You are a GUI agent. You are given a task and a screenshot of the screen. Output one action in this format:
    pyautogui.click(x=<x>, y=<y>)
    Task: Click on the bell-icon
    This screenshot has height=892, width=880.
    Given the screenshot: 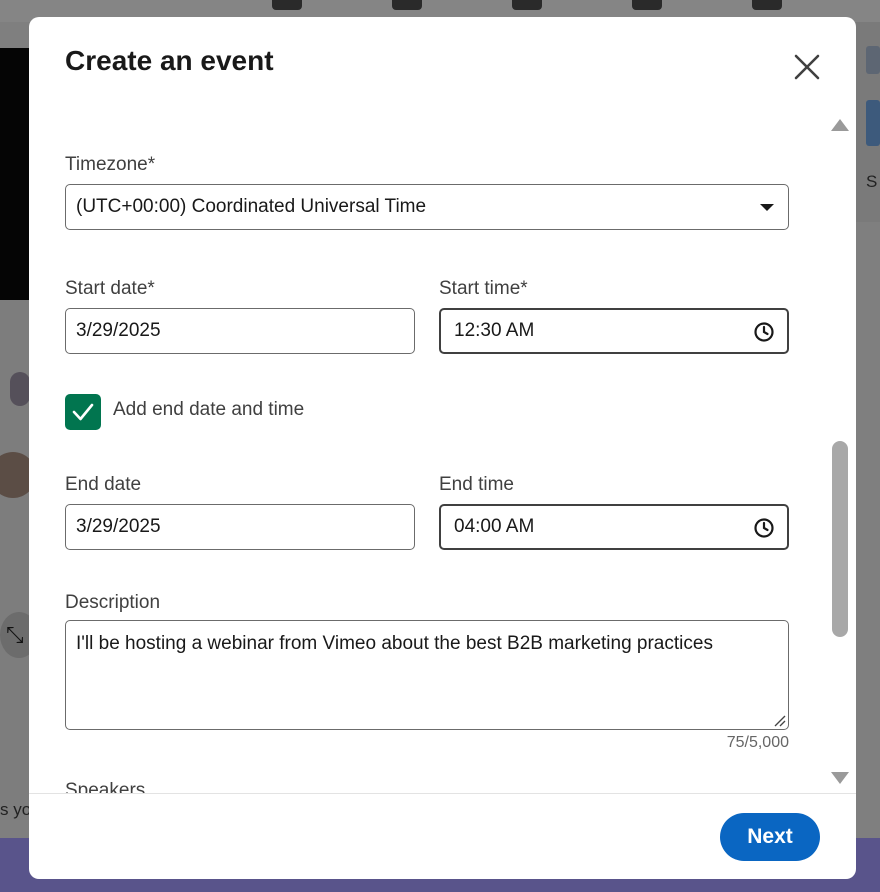 What is the action you would take?
    pyautogui.click(x=767, y=5)
    